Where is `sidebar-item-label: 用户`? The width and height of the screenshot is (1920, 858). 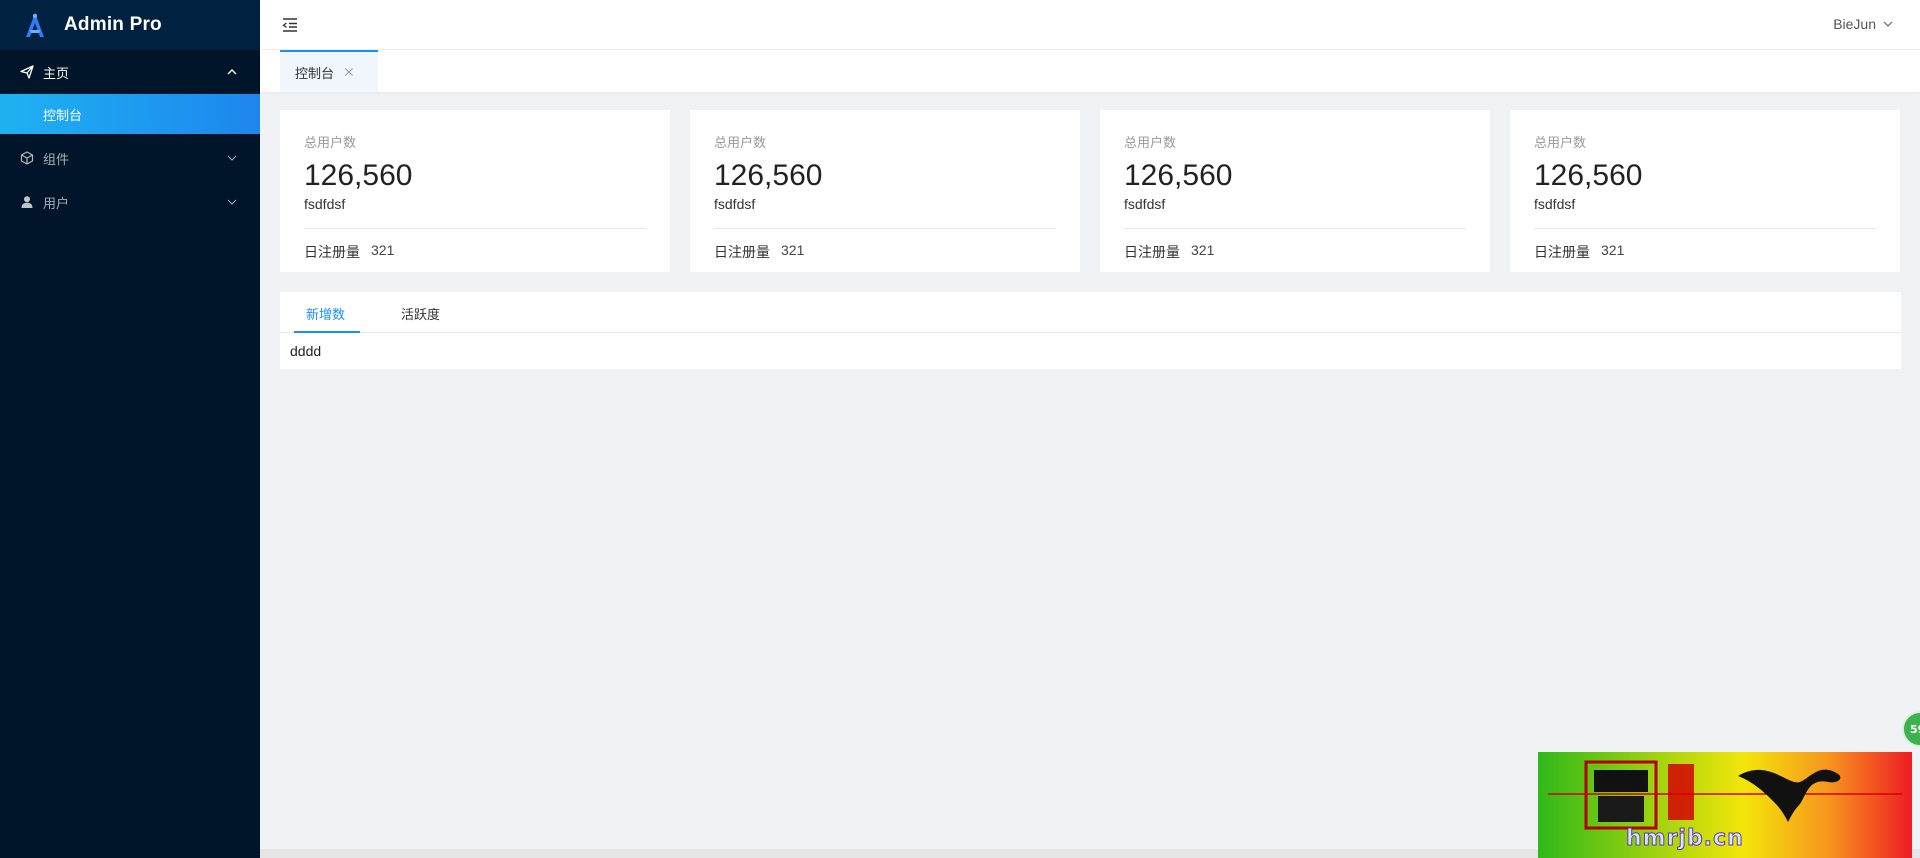
sidebar-item-label: 用户 is located at coordinates (56, 204).